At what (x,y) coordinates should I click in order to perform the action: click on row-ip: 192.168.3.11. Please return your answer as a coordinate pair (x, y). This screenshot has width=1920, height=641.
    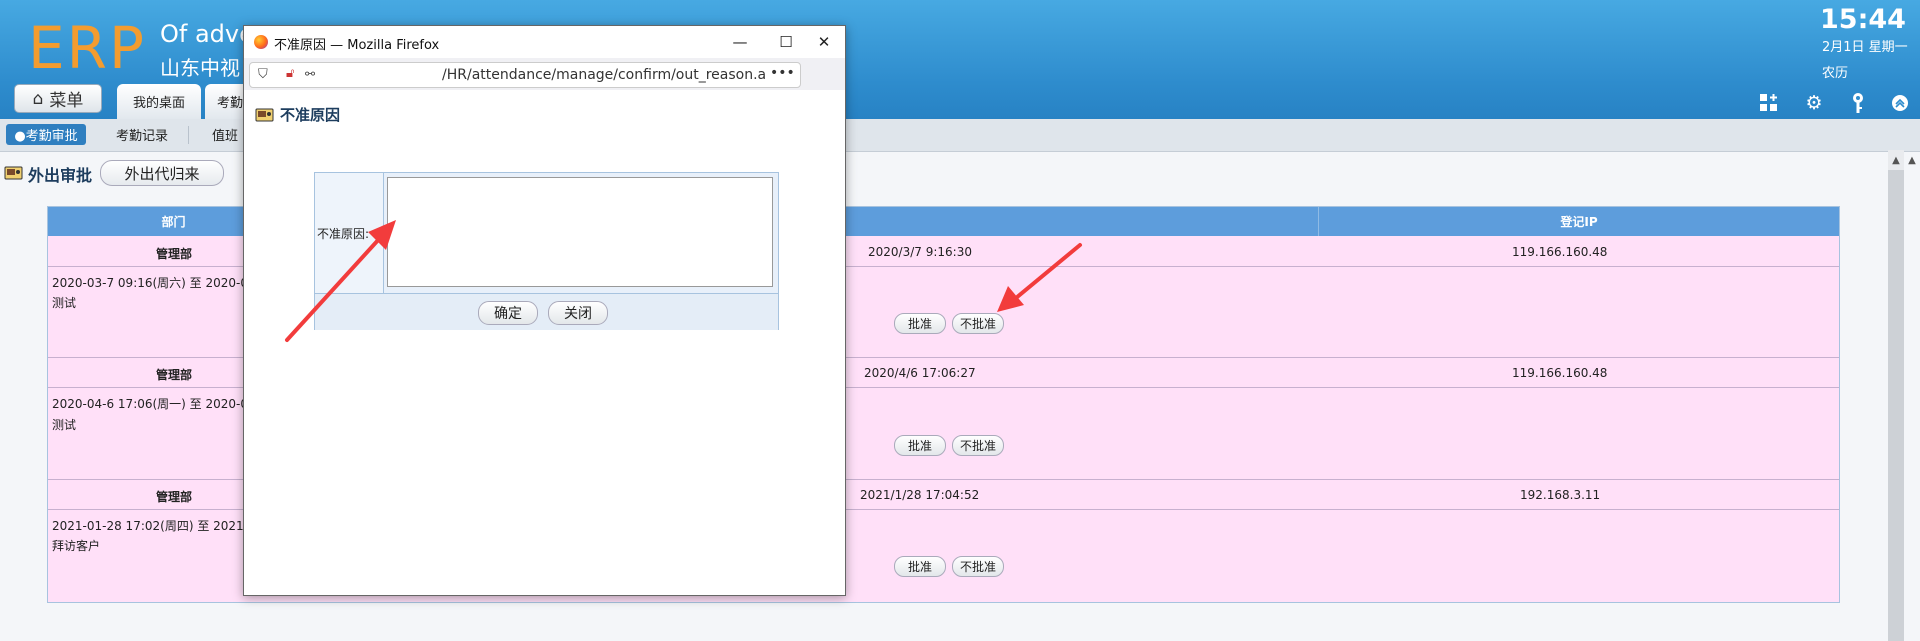
    Looking at the image, I should click on (1560, 495).